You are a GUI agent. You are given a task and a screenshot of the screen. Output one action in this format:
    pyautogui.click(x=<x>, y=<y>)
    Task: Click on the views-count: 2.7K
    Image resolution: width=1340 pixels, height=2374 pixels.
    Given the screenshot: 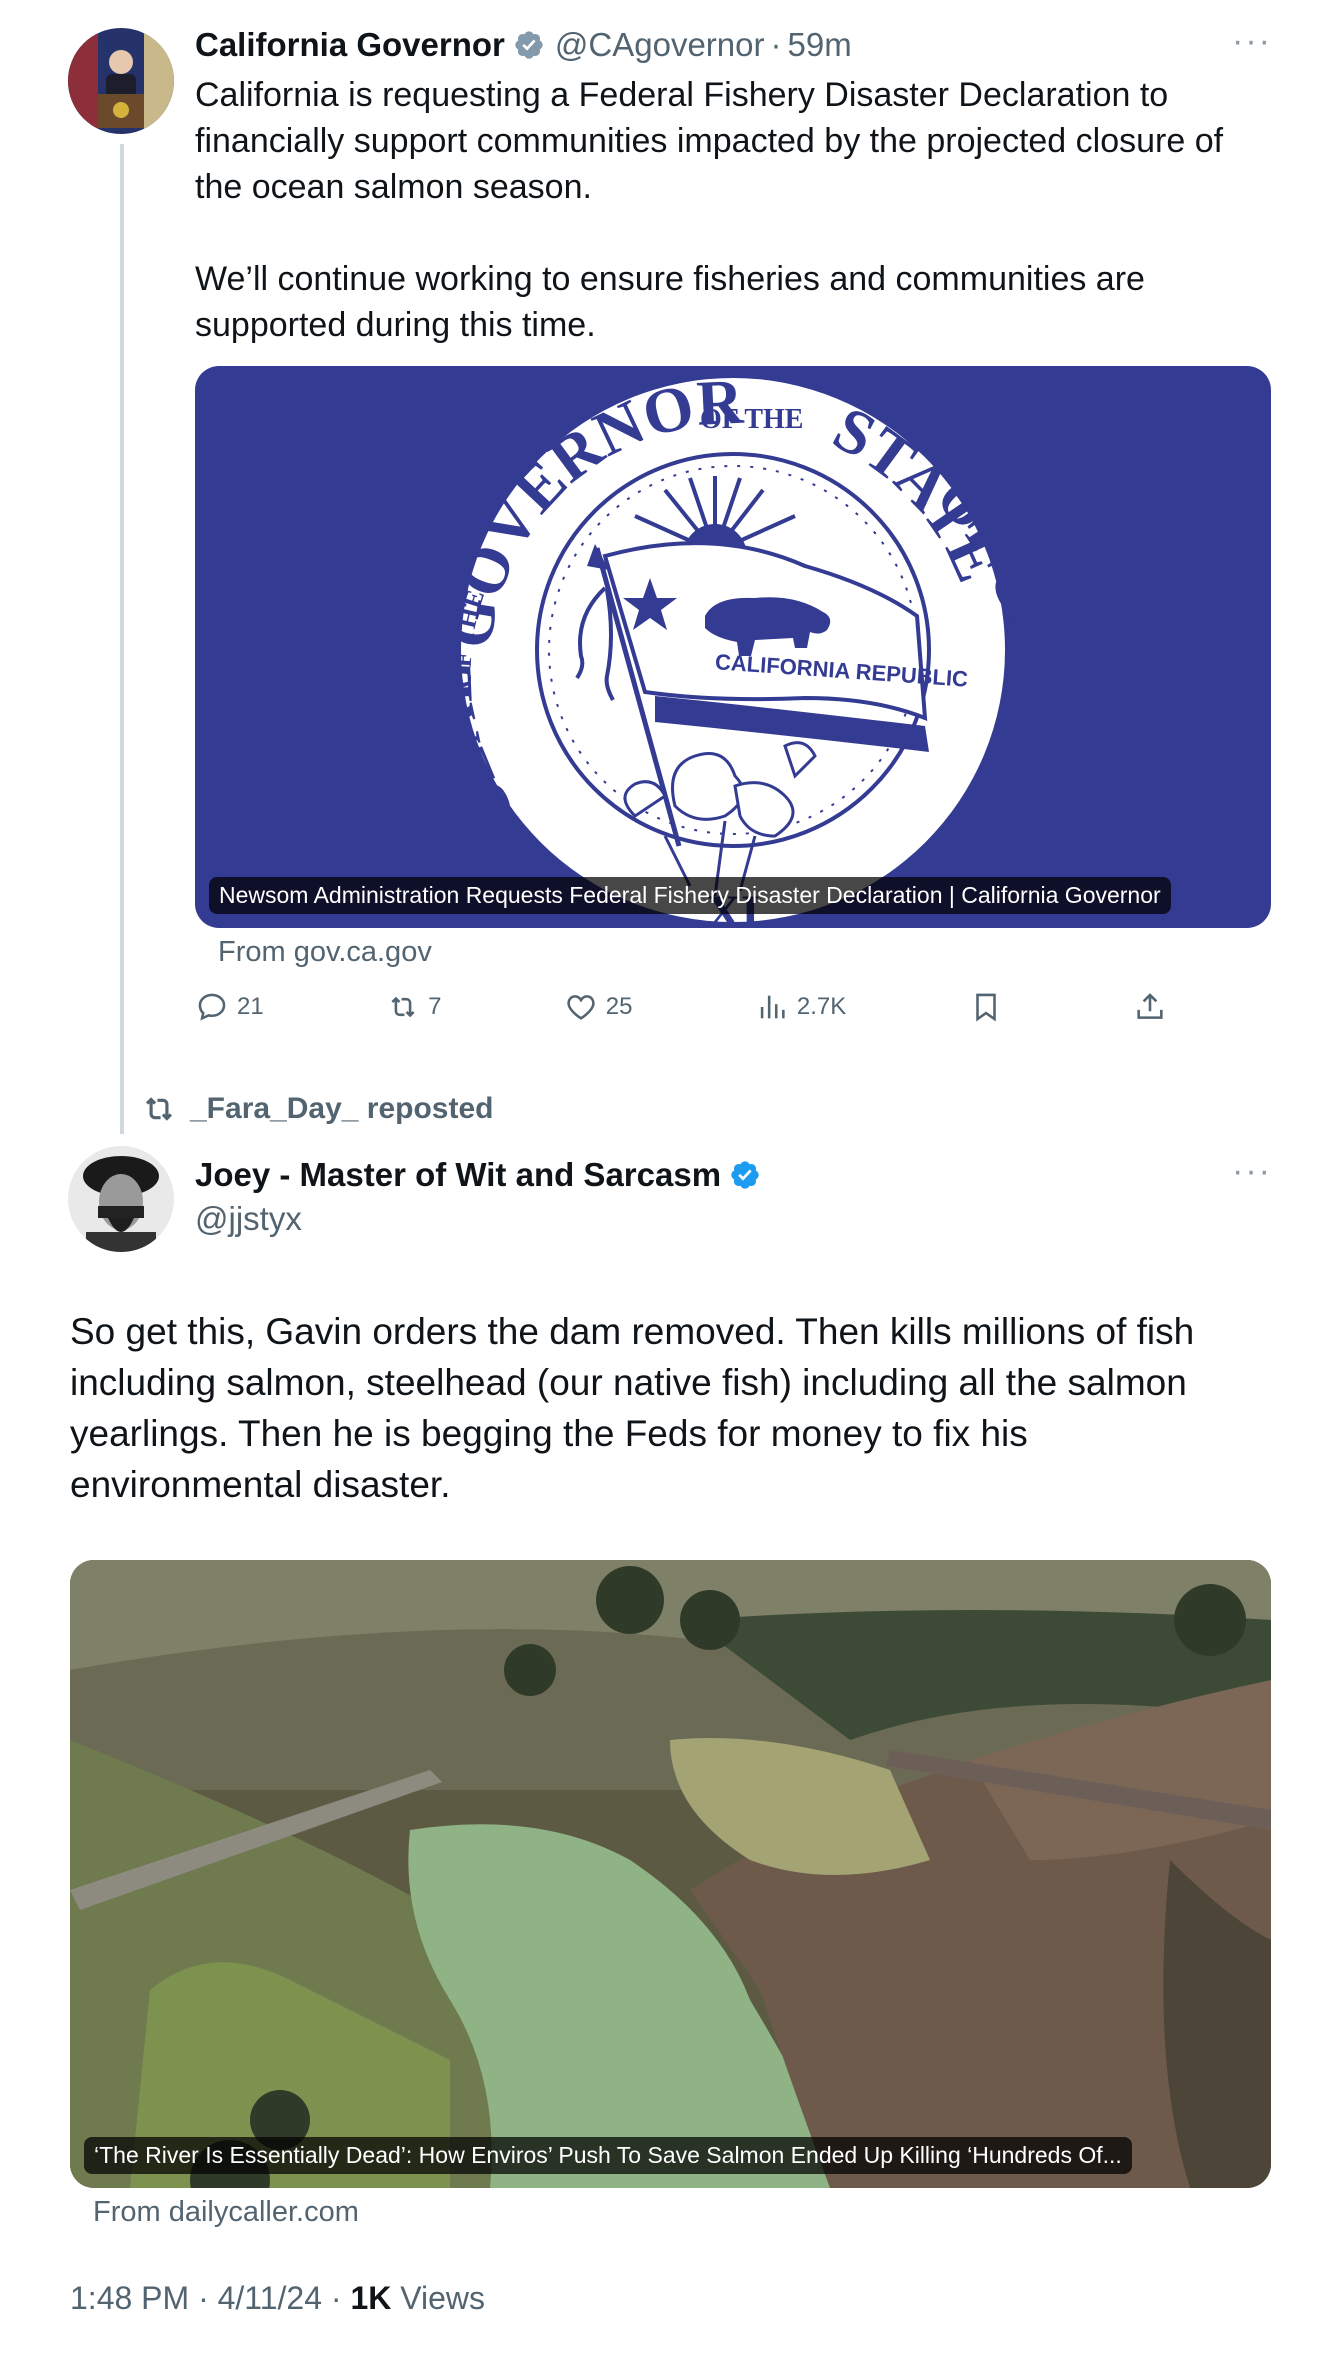 What is the action you would take?
    pyautogui.click(x=821, y=1006)
    